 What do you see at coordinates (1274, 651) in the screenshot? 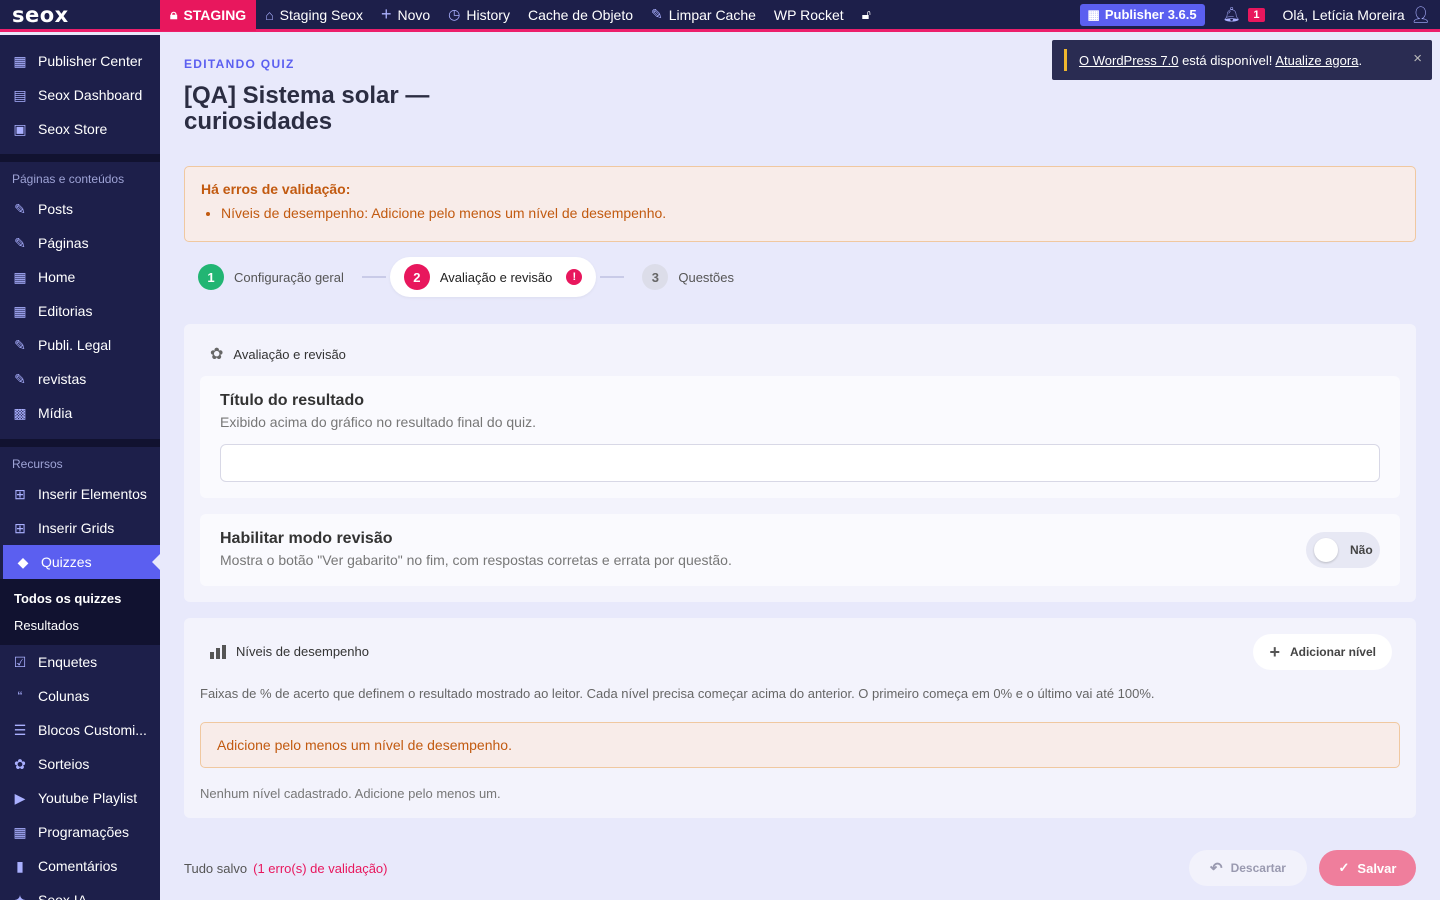
I see `plus-icon: +` at bounding box center [1274, 651].